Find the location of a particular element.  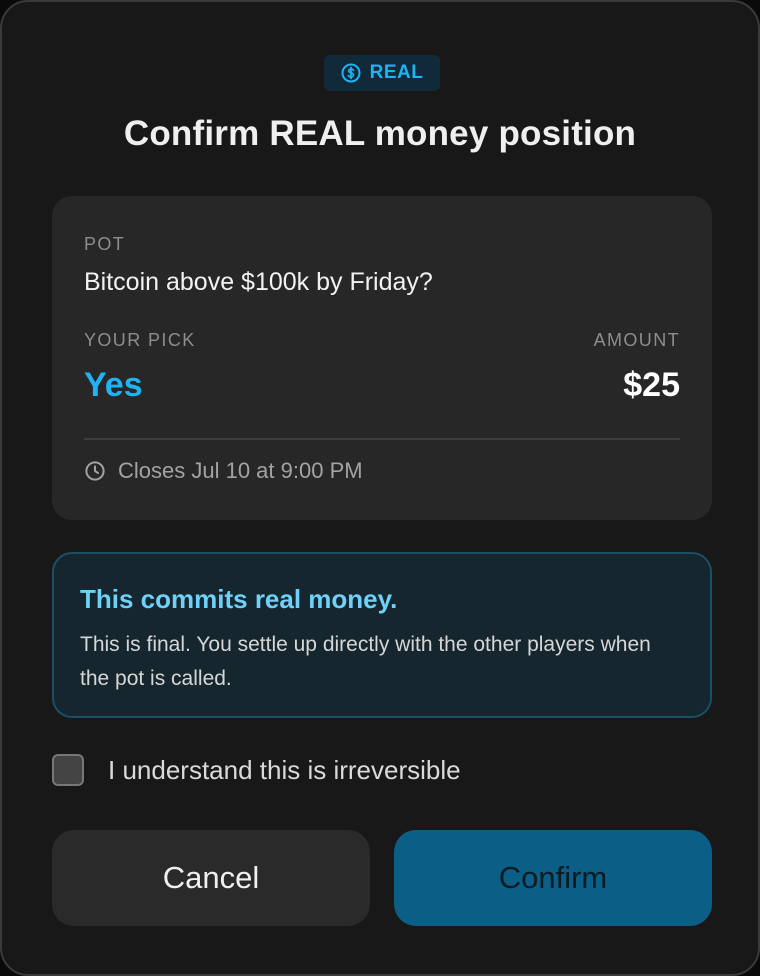

clock-icon is located at coordinates (95, 471).